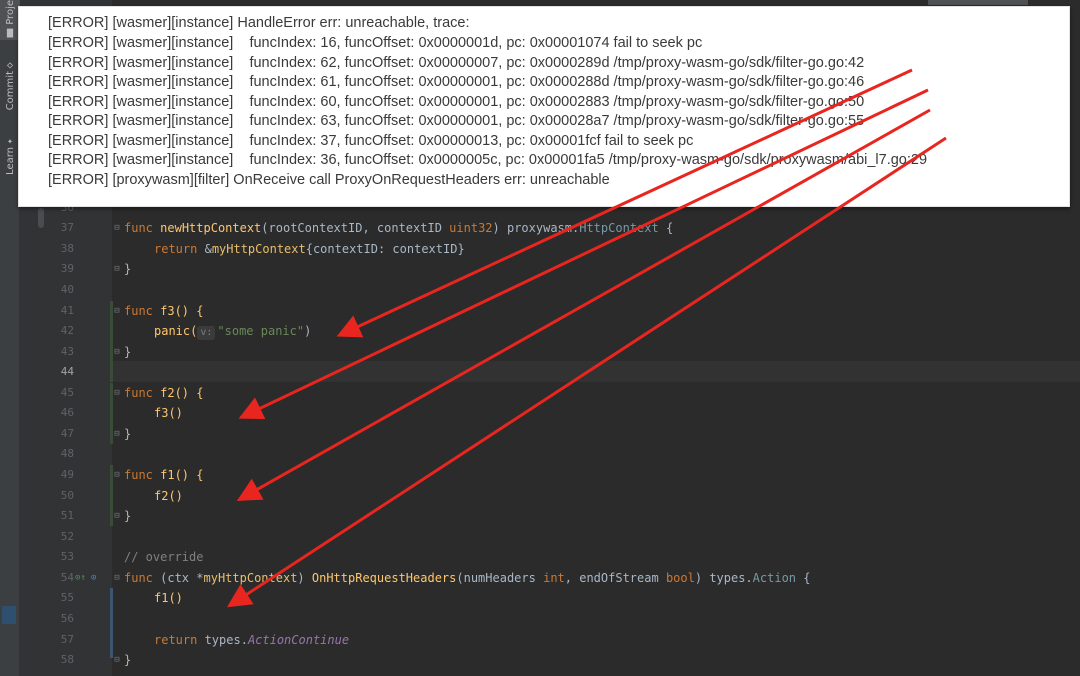 The height and width of the screenshot is (676, 1080). What do you see at coordinates (67, 310) in the screenshot?
I see `line-number: 41` at bounding box center [67, 310].